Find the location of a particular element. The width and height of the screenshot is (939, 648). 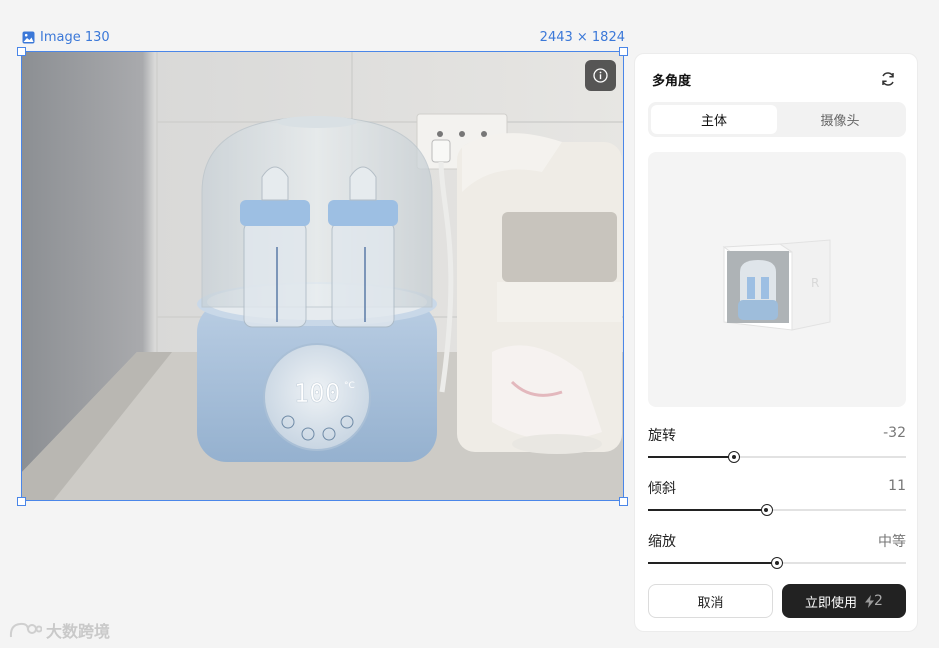

panel-title: 多角度 is located at coordinates (672, 81).